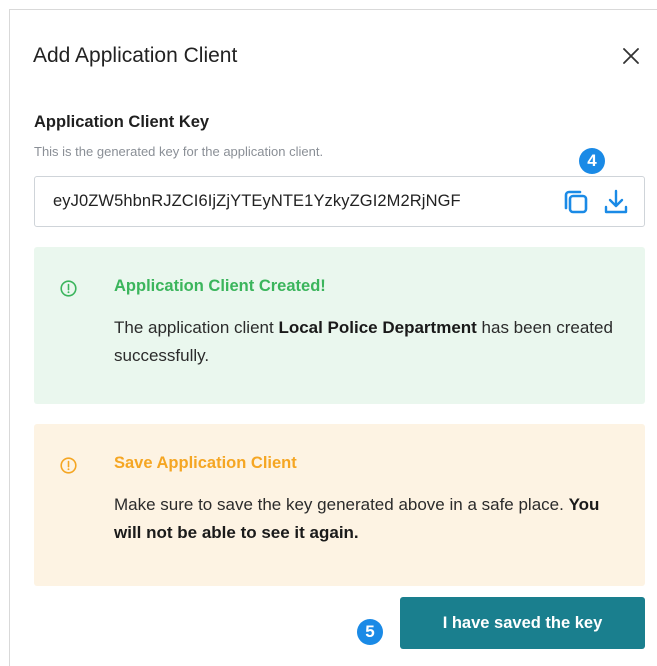 The image size is (657, 666). Describe the element at coordinates (122, 122) in the screenshot. I see `key-field-label: Application Client Key` at that location.